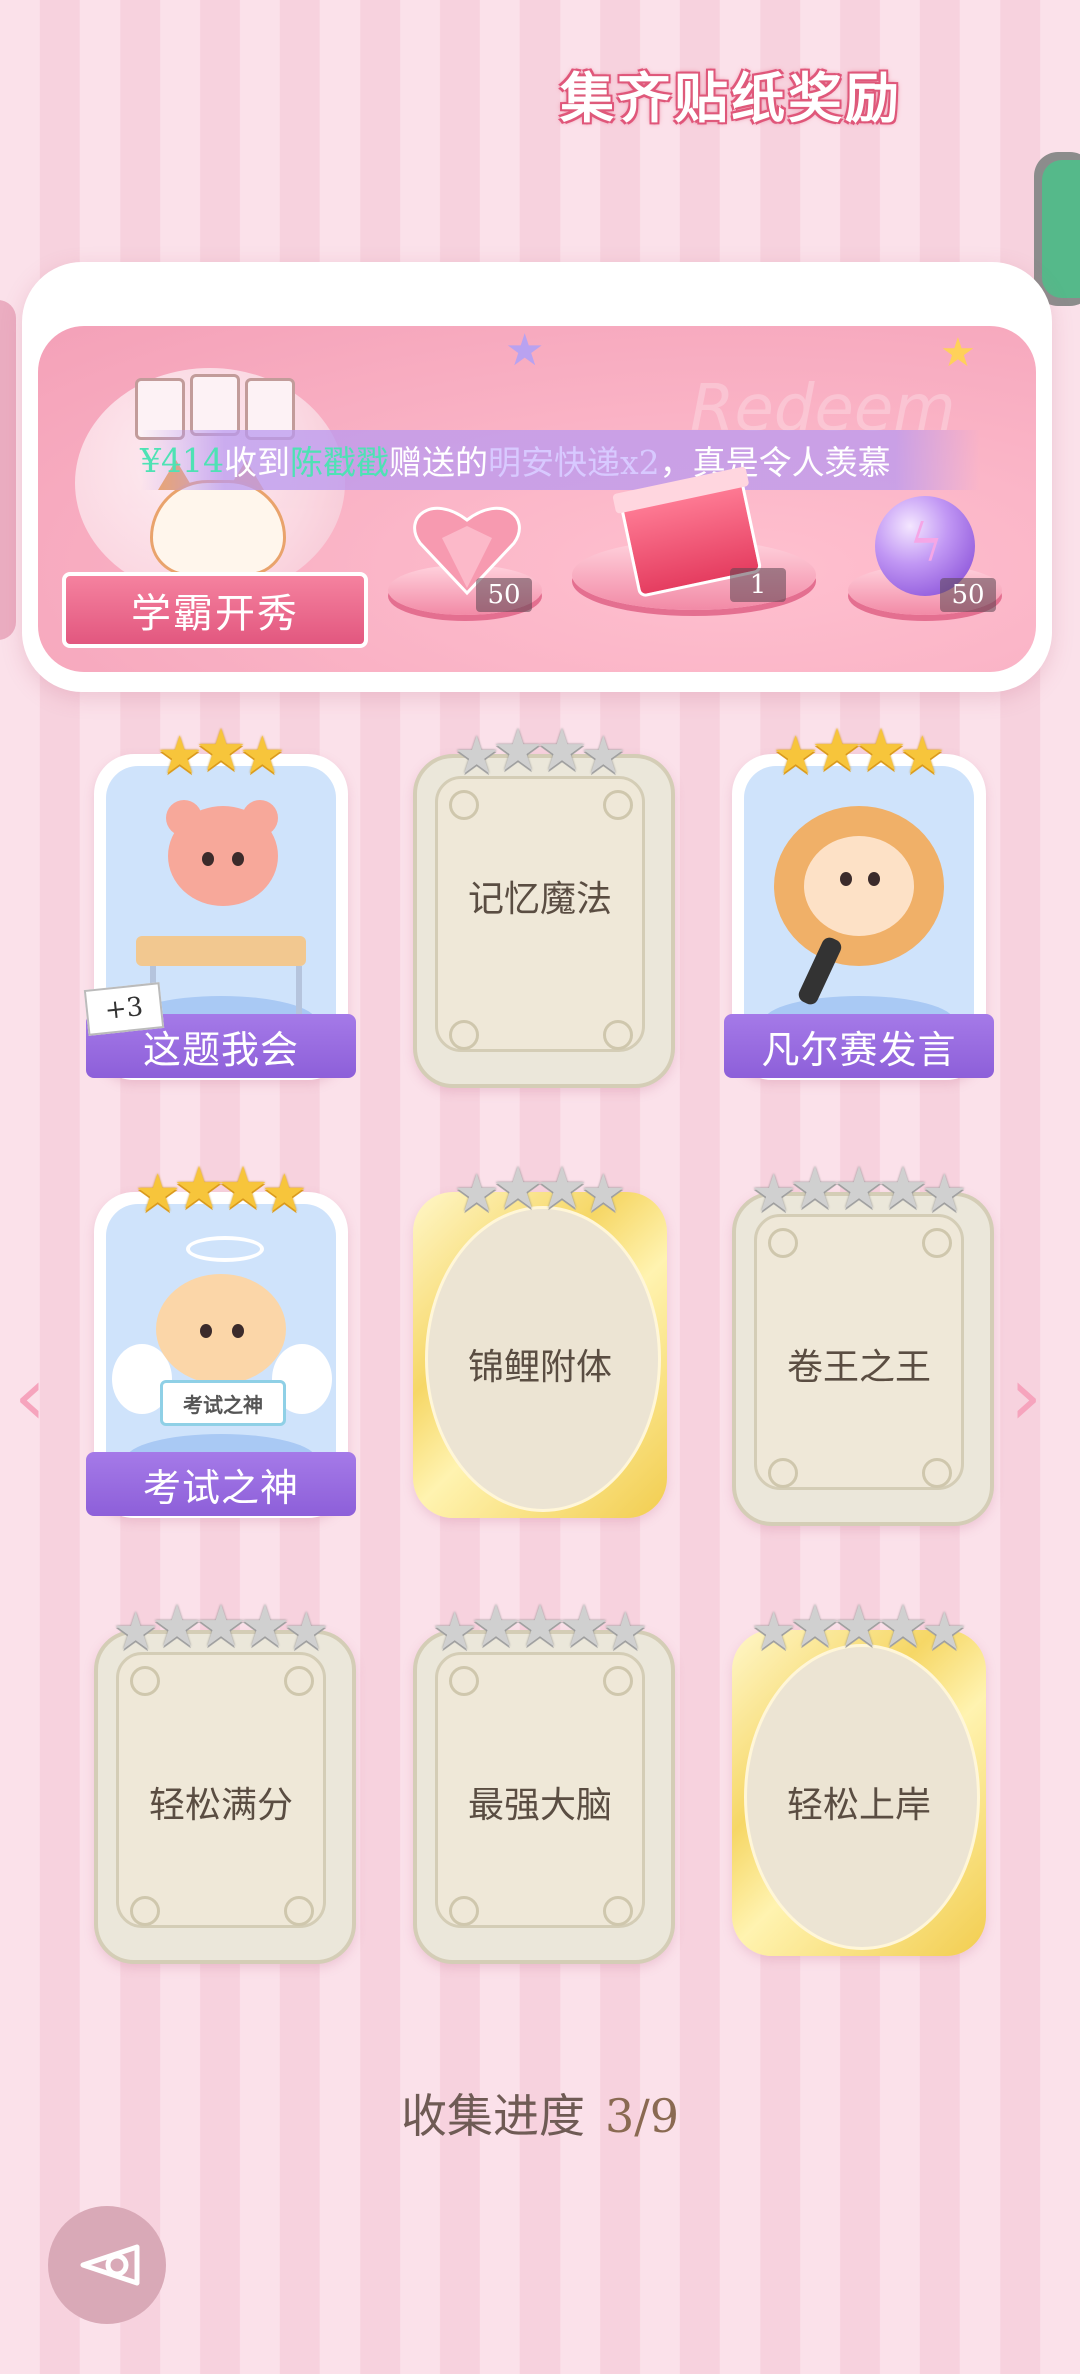 The image size is (1080, 2374). I want to click on card-name: 记忆魔法, so click(539, 899).